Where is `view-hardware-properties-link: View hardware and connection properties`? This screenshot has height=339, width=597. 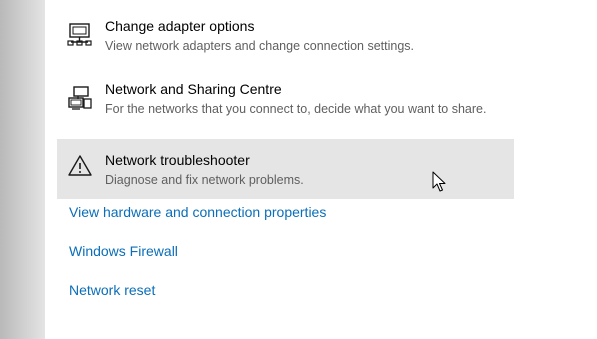 view-hardware-properties-link: View hardware and connection properties is located at coordinates (197, 212).